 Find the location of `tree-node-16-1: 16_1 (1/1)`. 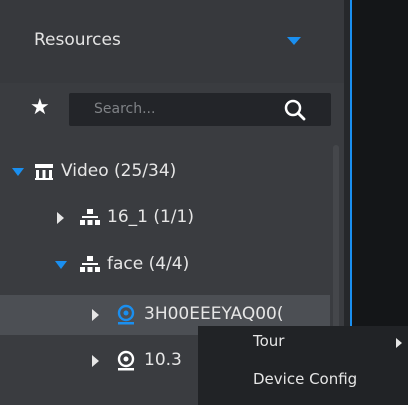

tree-node-16-1: 16_1 (1/1) is located at coordinates (165, 218).